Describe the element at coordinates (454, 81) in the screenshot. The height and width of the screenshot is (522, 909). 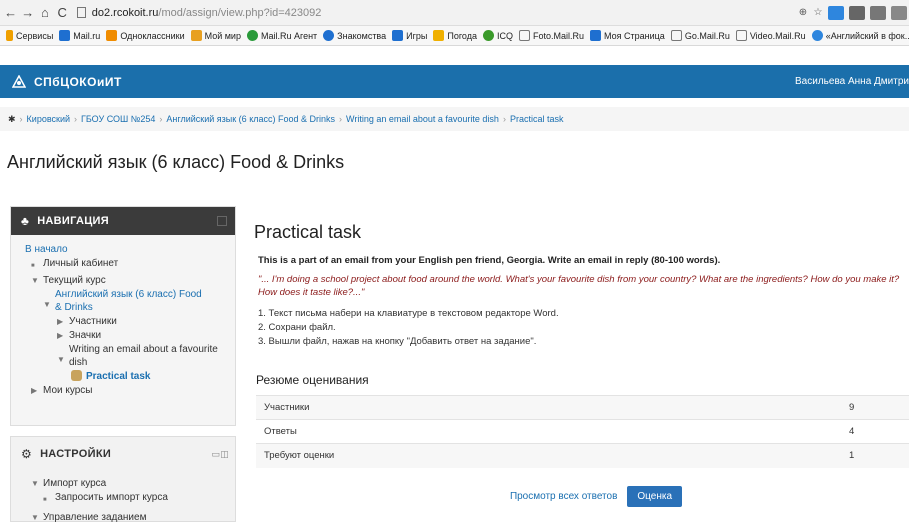
I see `site-header: СПбЦОКОиИТ Васильева Анна Дмитри` at that location.